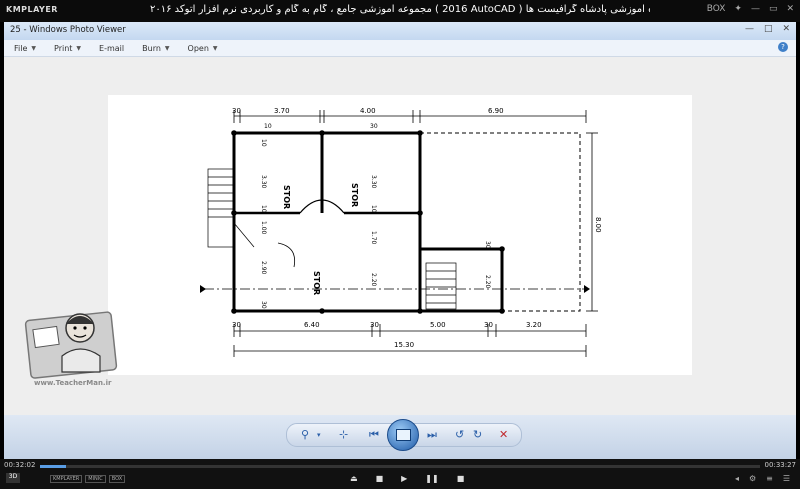  What do you see at coordinates (305, 434) in the screenshot?
I see `zoom-icon: ⚲` at bounding box center [305, 434].